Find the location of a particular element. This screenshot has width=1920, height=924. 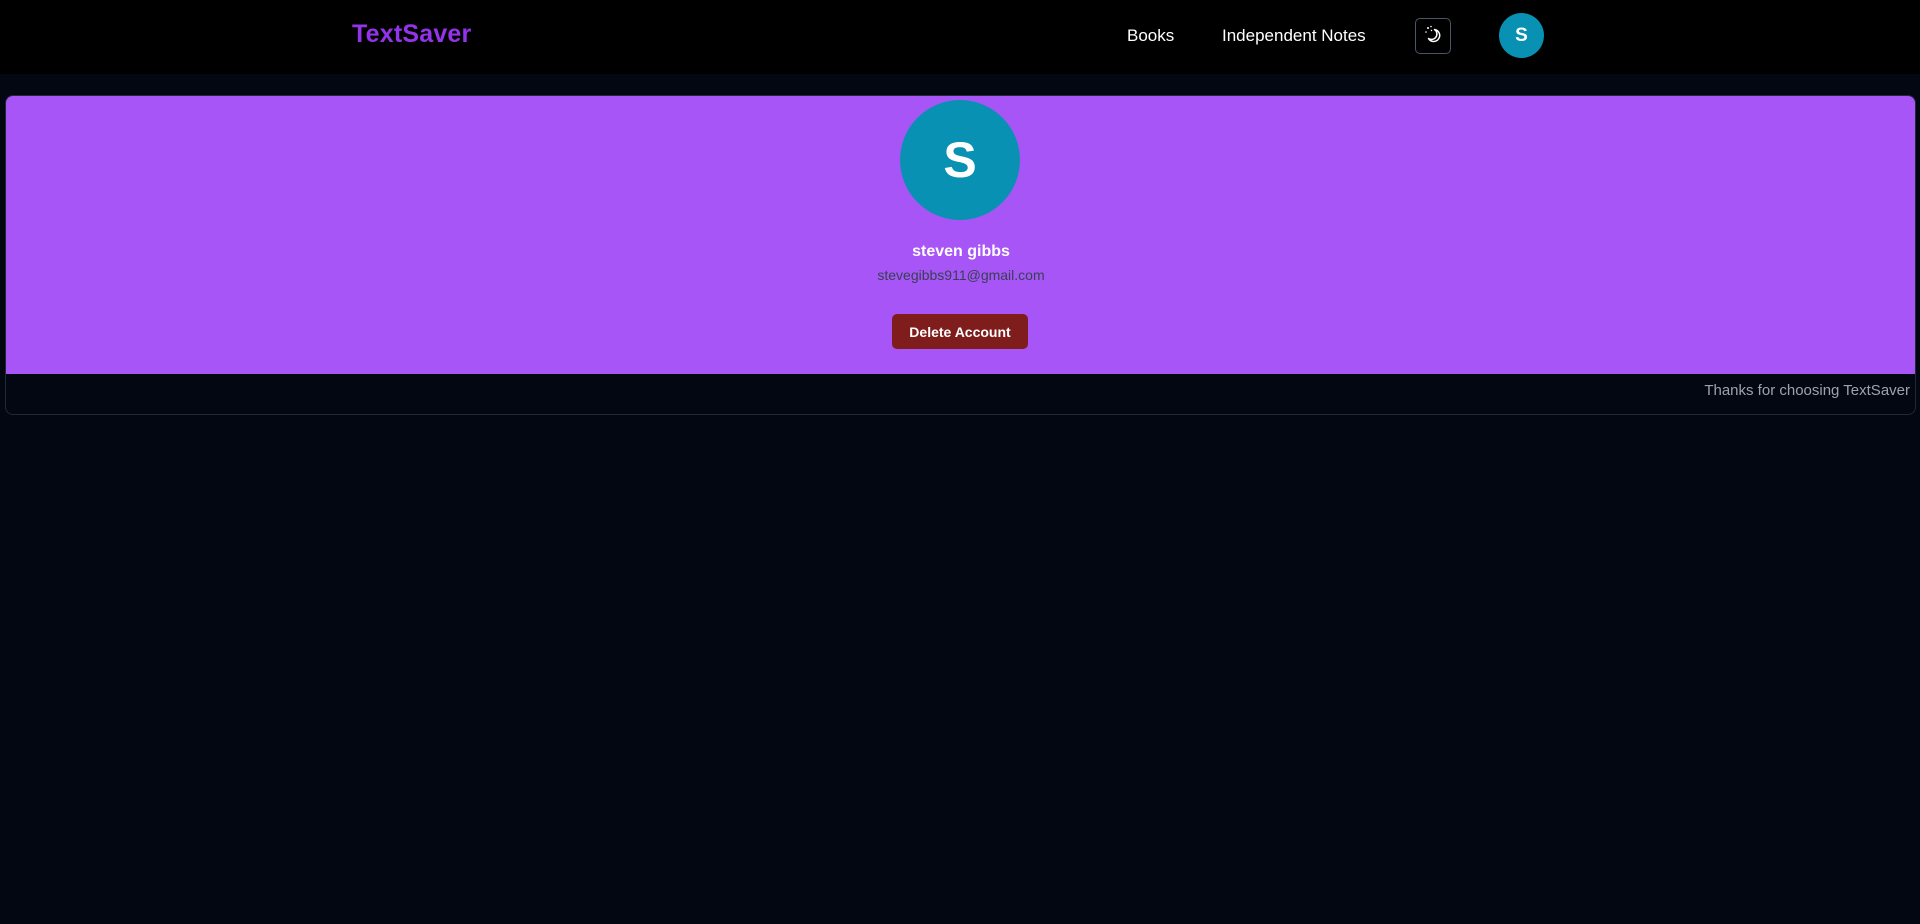

user-avatar-button: S is located at coordinates (1521, 35).